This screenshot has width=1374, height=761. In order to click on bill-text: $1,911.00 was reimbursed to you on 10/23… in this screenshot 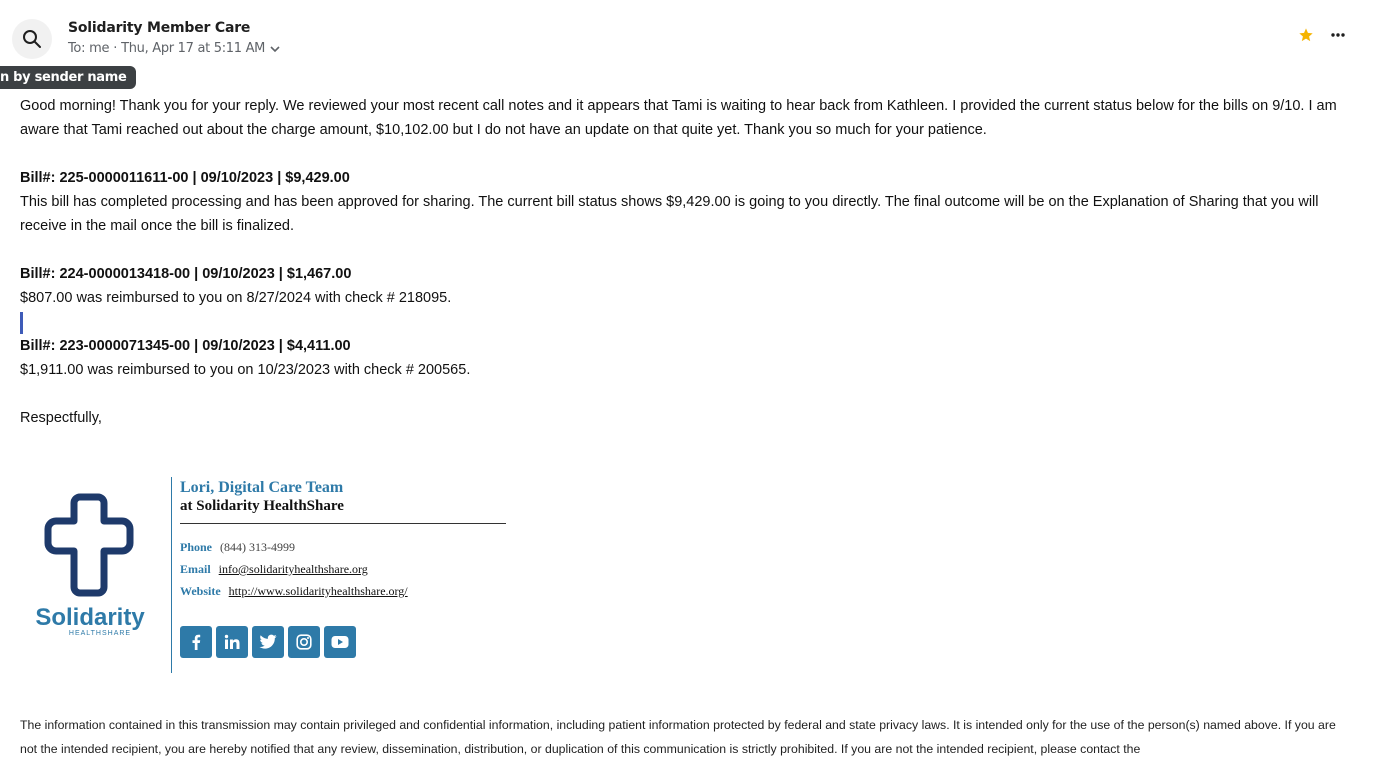, I will do `click(245, 370)`.